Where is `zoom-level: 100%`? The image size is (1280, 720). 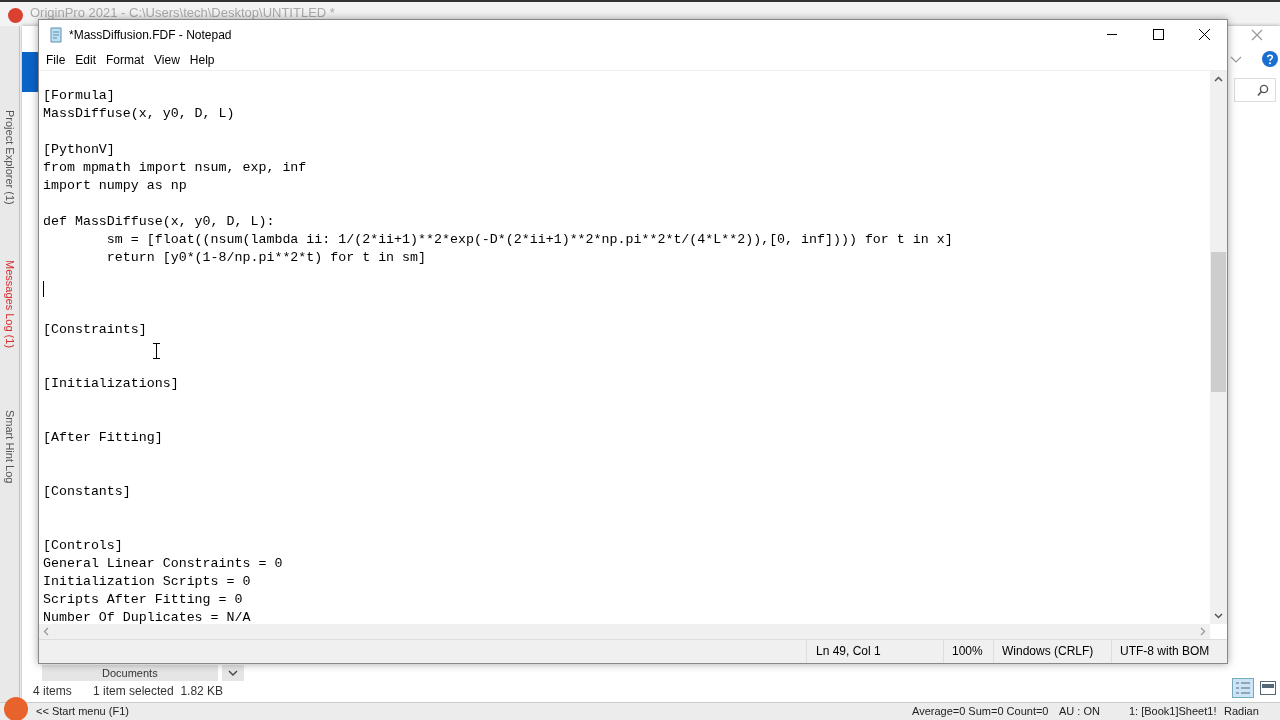
zoom-level: 100% is located at coordinates (968, 651).